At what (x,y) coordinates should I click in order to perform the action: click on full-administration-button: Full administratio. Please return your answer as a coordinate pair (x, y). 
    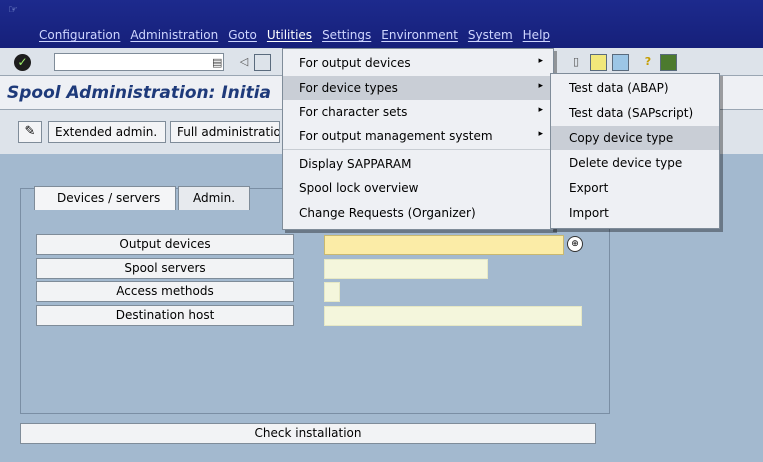
    Looking at the image, I should click on (225, 132).